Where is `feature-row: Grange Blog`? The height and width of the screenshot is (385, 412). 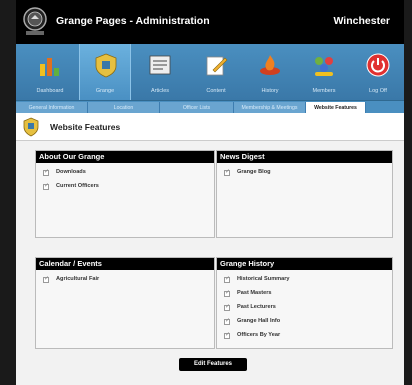
feature-row: Grange Blog is located at coordinates (304, 174).